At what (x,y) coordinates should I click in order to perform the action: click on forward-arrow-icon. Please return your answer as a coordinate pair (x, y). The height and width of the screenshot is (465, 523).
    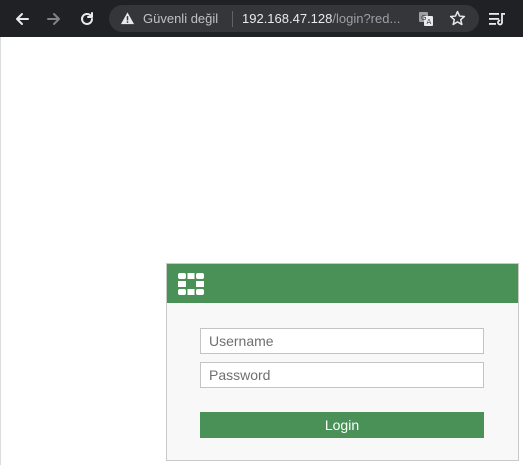
    Looking at the image, I should click on (53, 19).